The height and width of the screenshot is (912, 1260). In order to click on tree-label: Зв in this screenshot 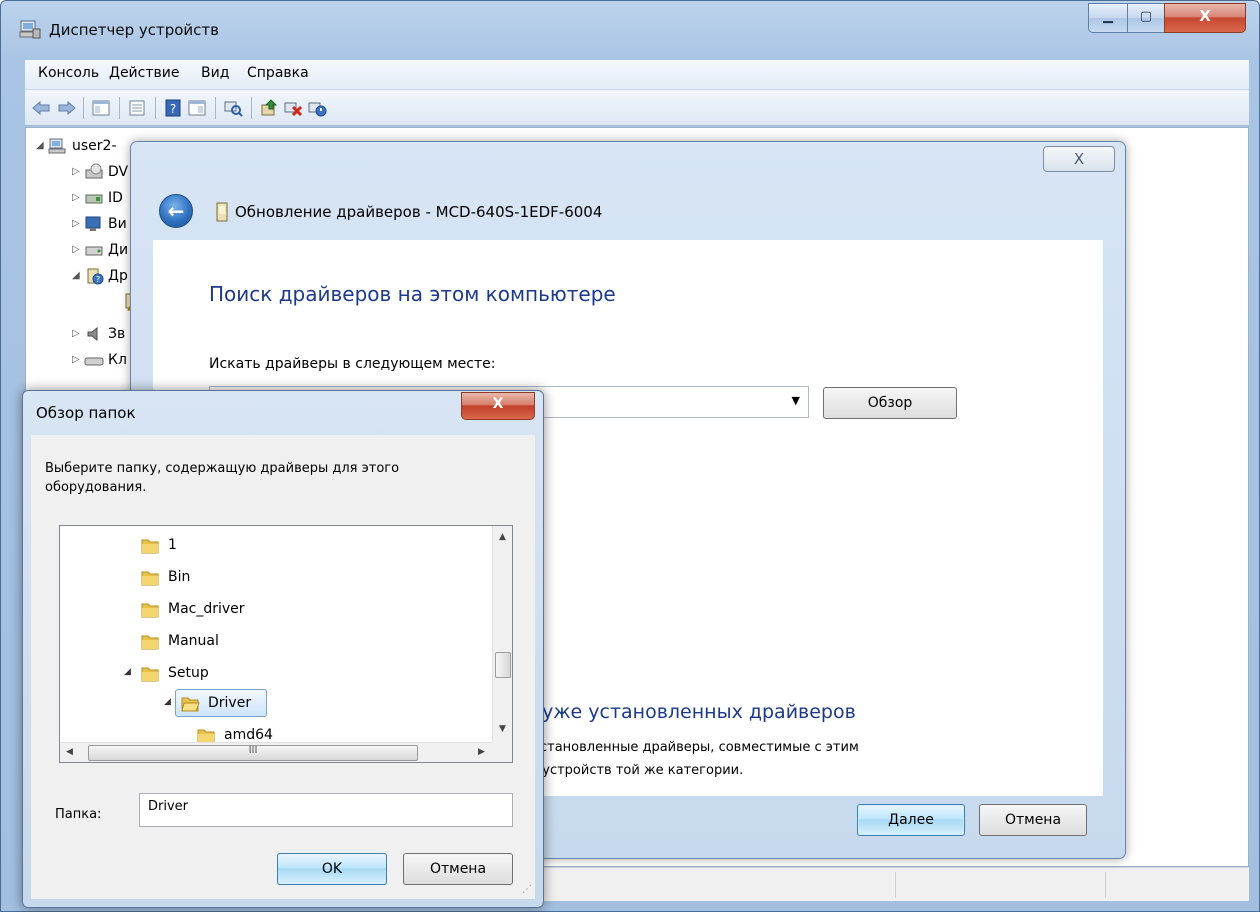, I will do `click(117, 334)`.